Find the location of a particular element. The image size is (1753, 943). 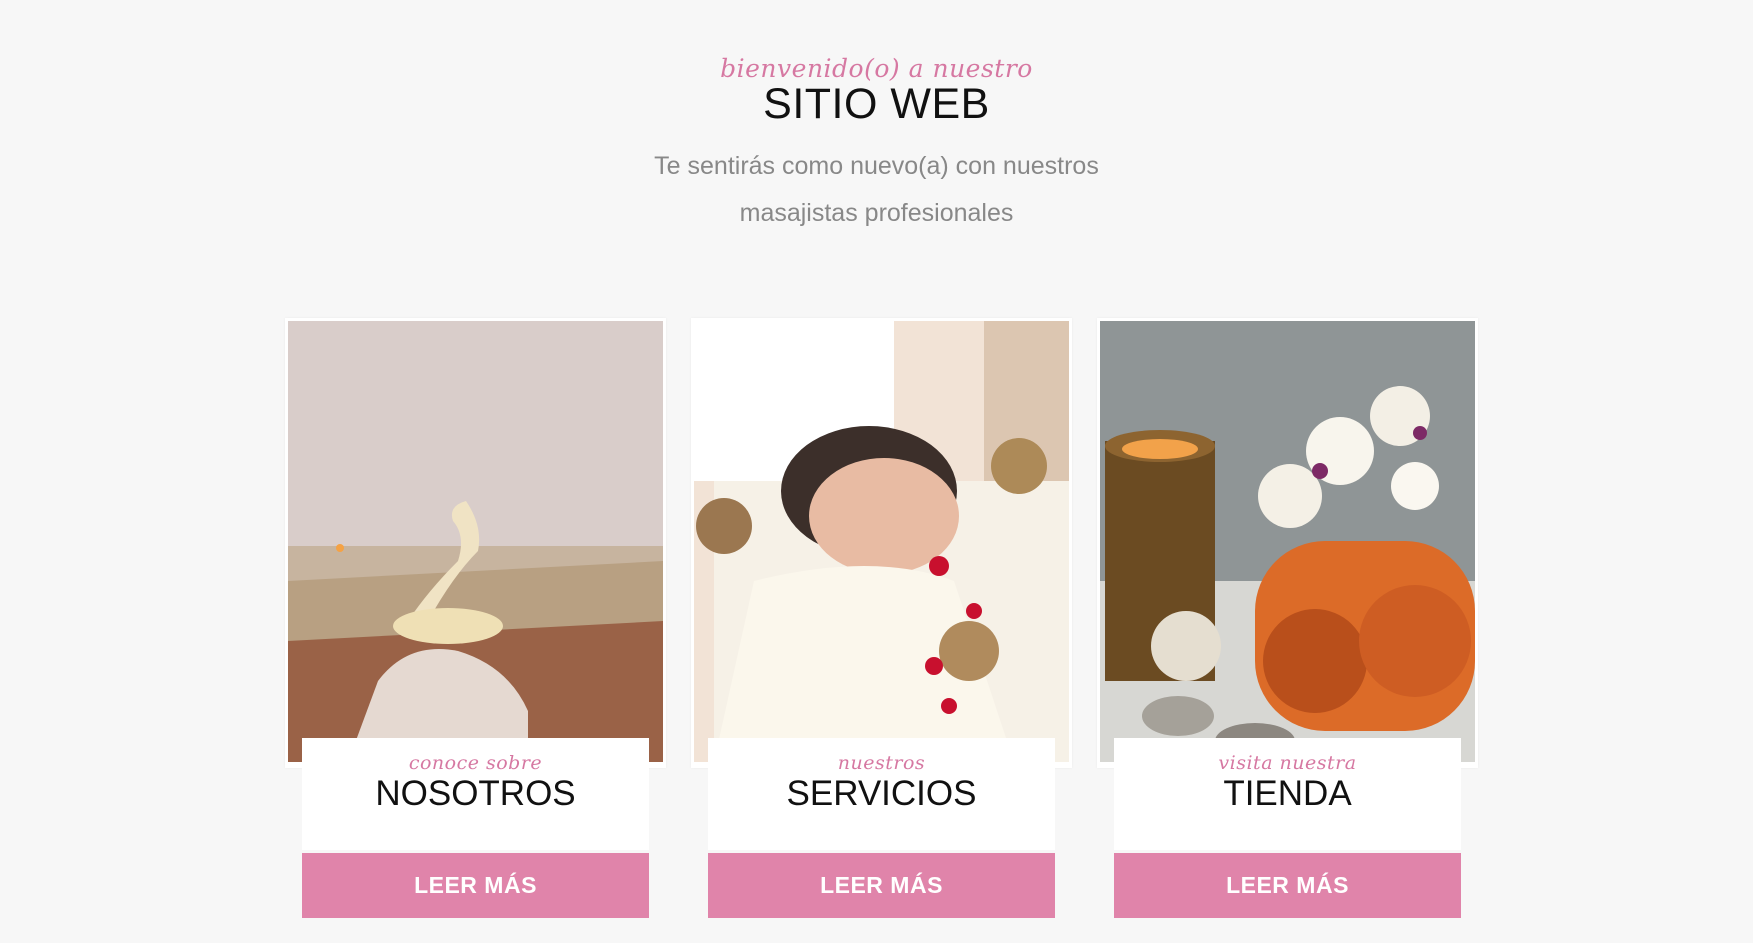

card-caption: nuestros SERVICIOS is located at coordinates (881, 794).